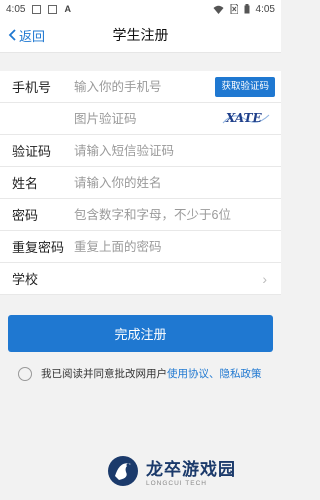 The image size is (320, 500). What do you see at coordinates (32, 151) in the screenshot?
I see `sms-code-label: 验证码` at bounding box center [32, 151].